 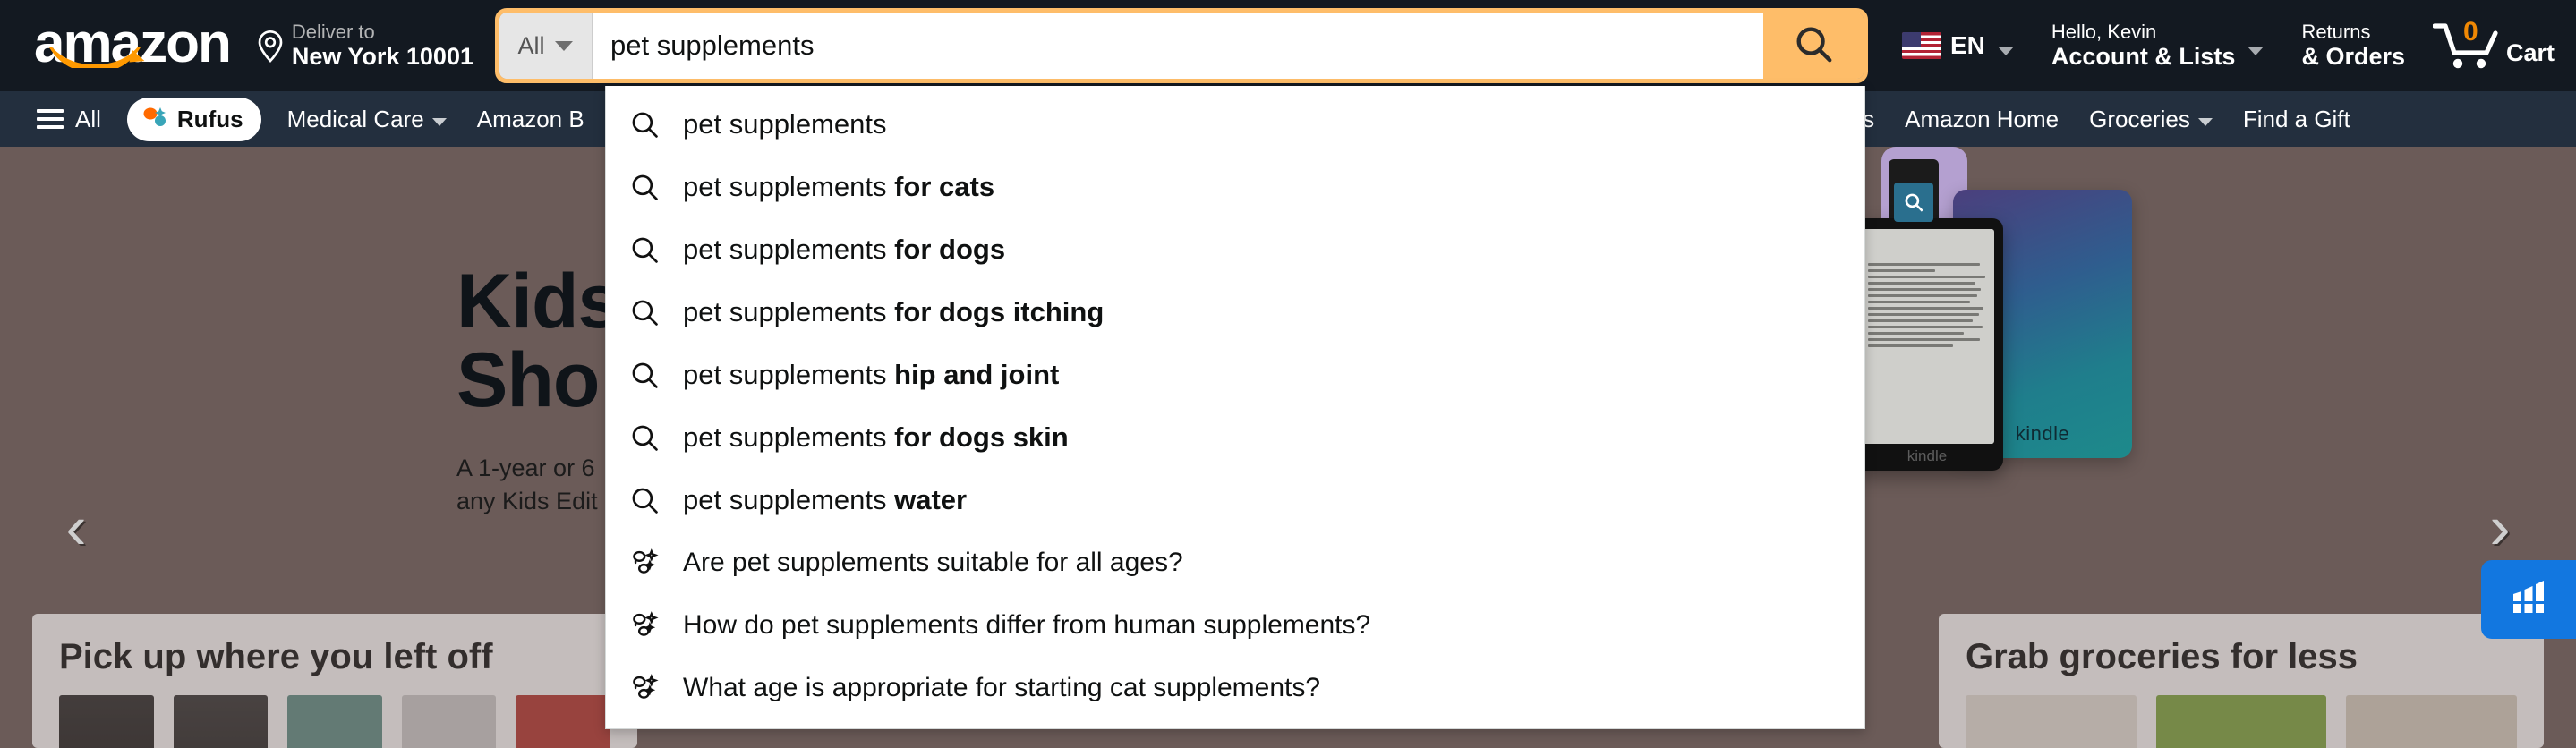 What do you see at coordinates (528, 380) in the screenshot?
I see `hero-title-line2: Sho` at bounding box center [528, 380].